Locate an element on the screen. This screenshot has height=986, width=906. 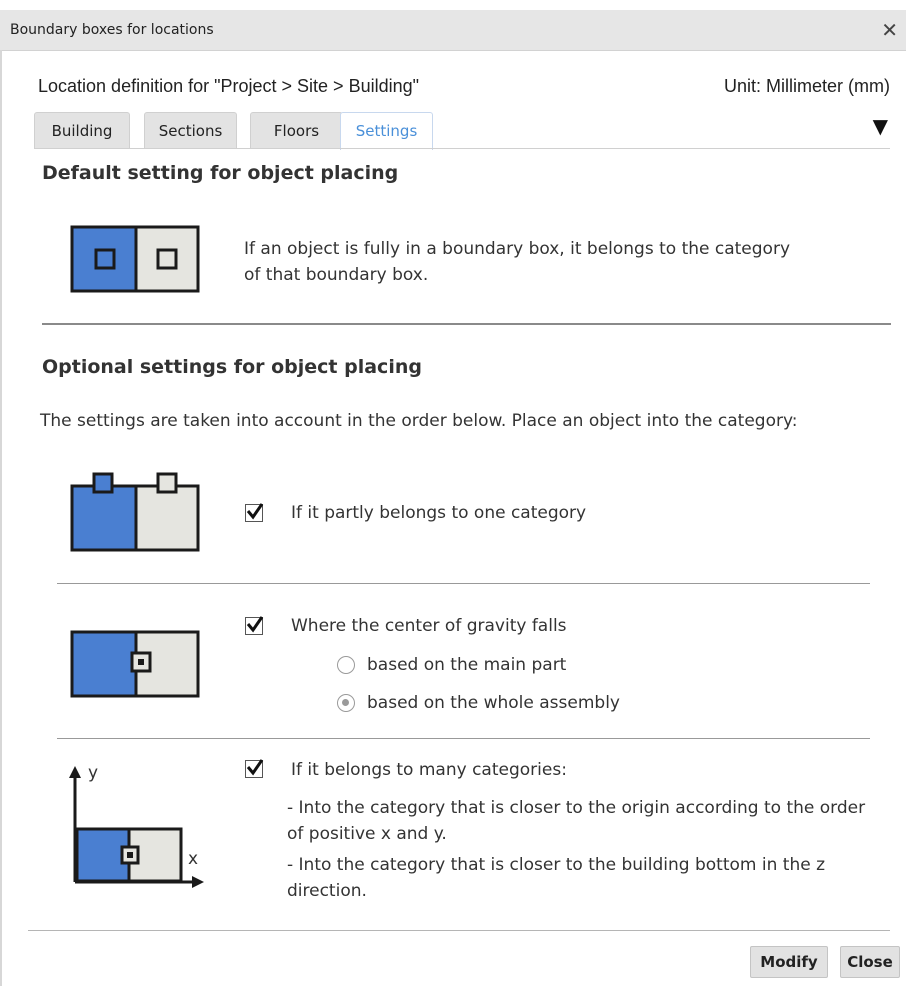
close-icon: ✕ is located at coordinates (889, 30).